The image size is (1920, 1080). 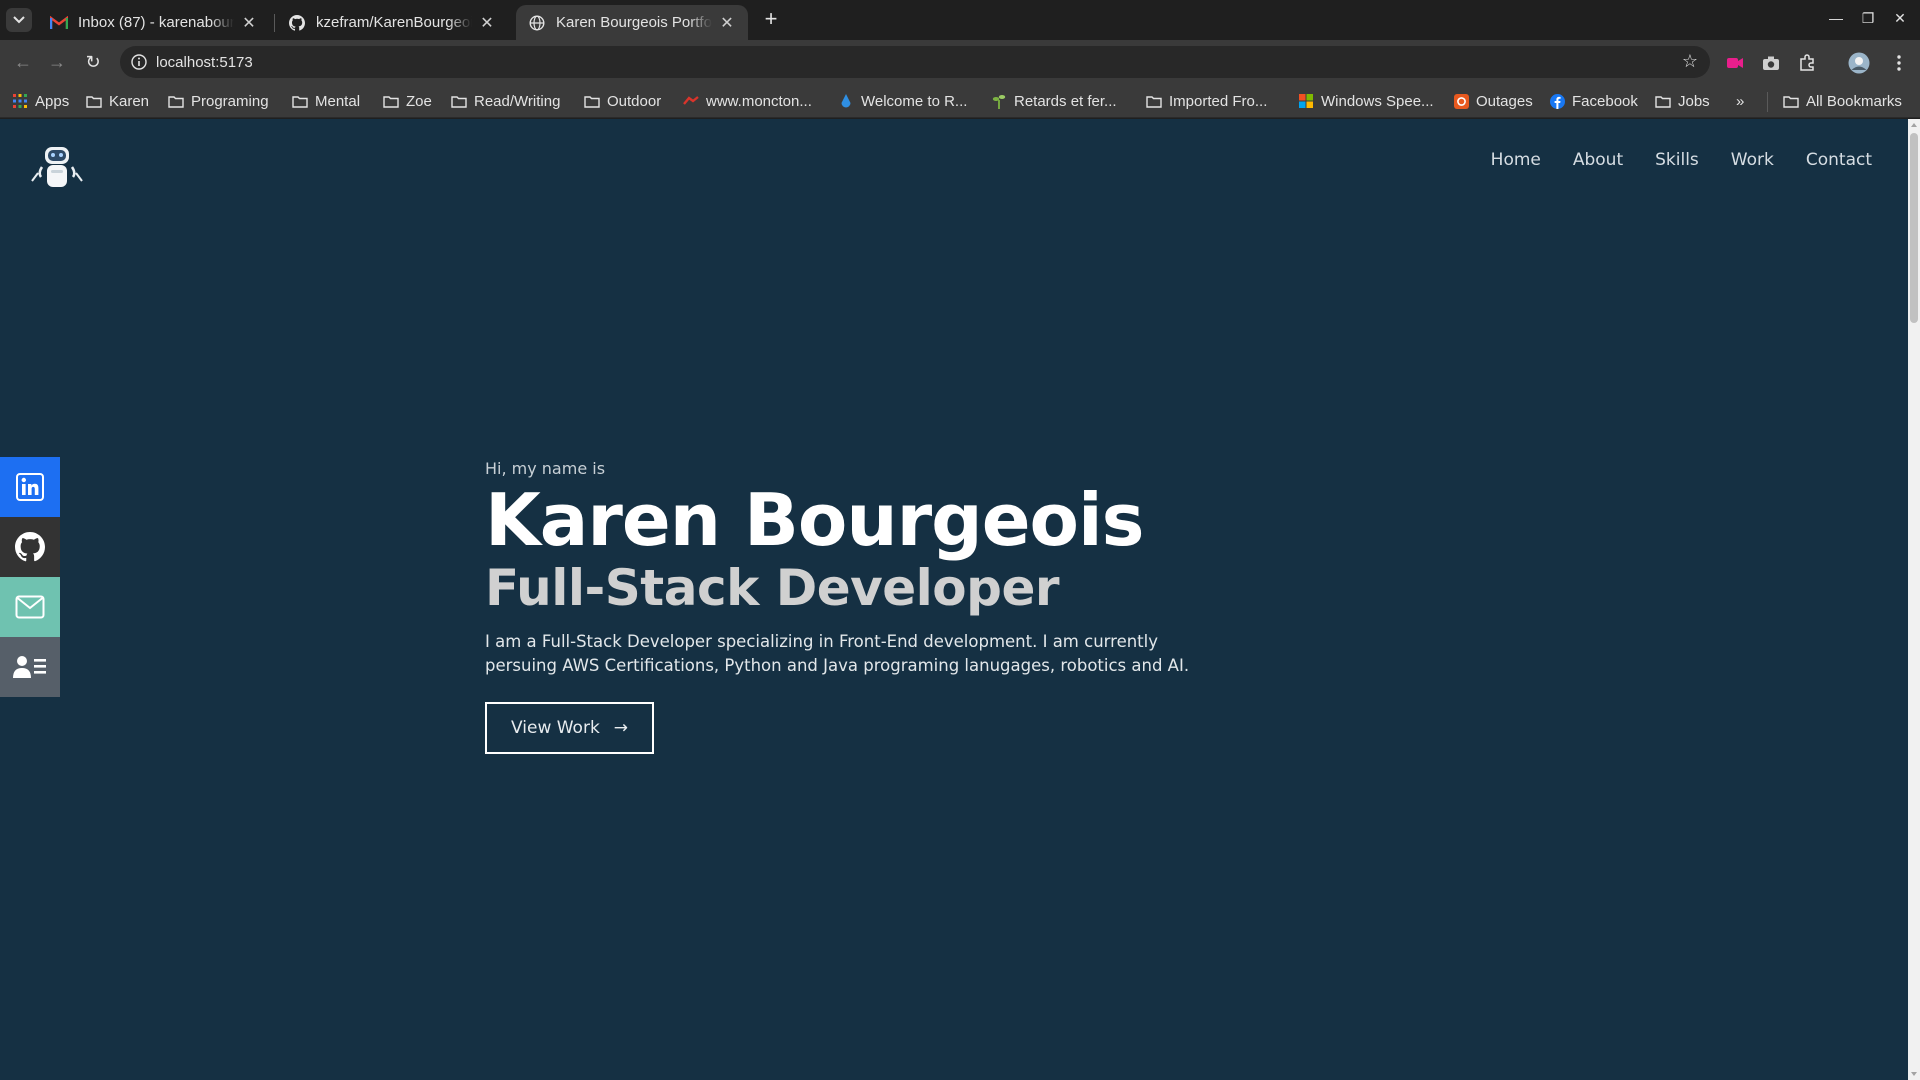 I want to click on bookmark-folder-zoe: Zoe, so click(x=407, y=101).